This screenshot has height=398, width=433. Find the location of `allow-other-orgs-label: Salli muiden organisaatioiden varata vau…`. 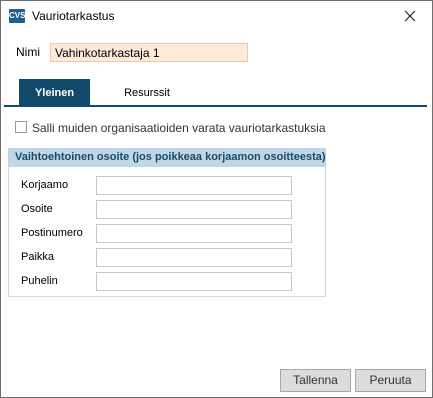

allow-other-orgs-label: Salli muiden organisaatioiden varata vau… is located at coordinates (179, 128).